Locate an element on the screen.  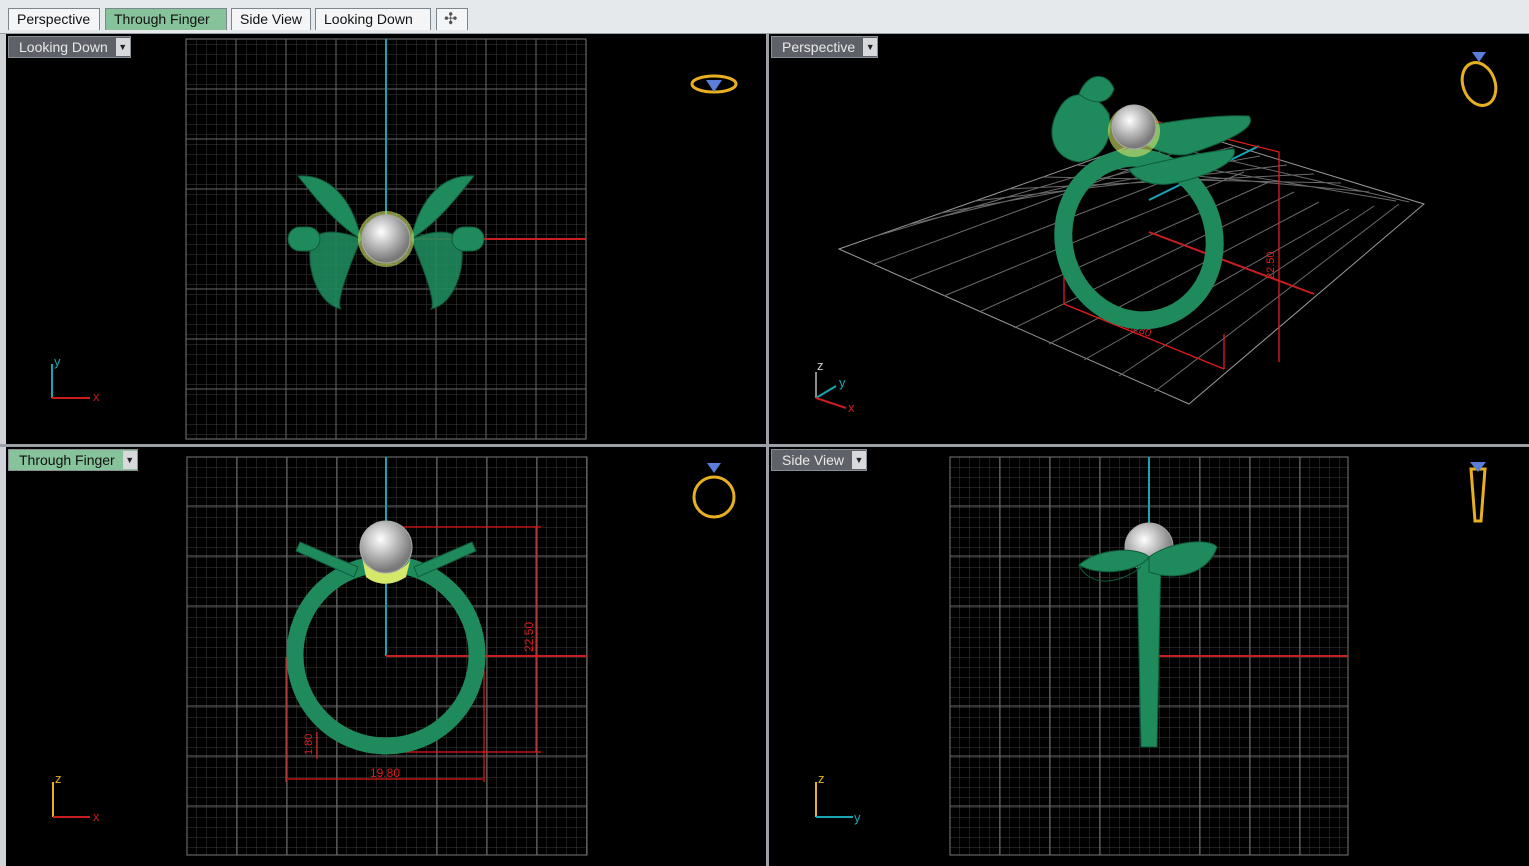
viewport-title: Side View is located at coordinates (813, 460).